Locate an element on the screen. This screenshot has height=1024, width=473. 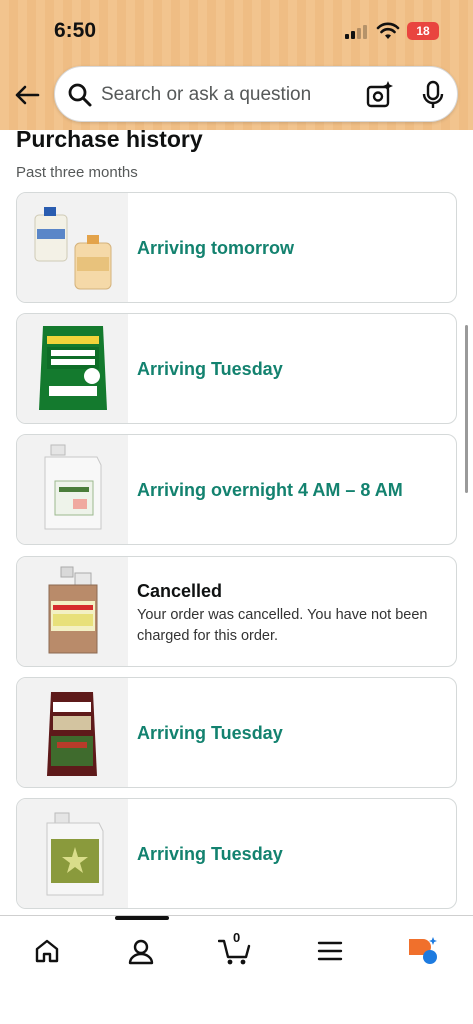
menu-icon is located at coordinates (330, 951).